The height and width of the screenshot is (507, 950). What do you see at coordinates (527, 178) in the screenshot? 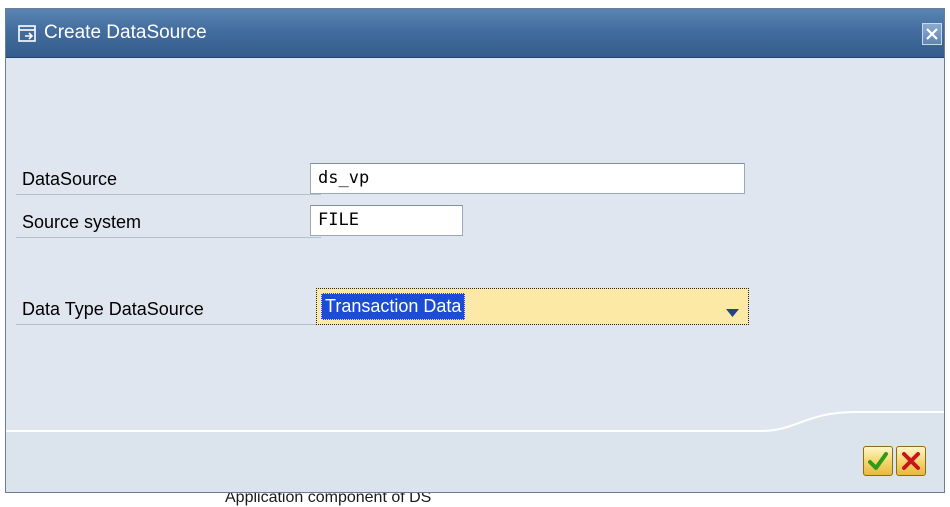
I see `datasource-input: ds_vp` at bounding box center [527, 178].